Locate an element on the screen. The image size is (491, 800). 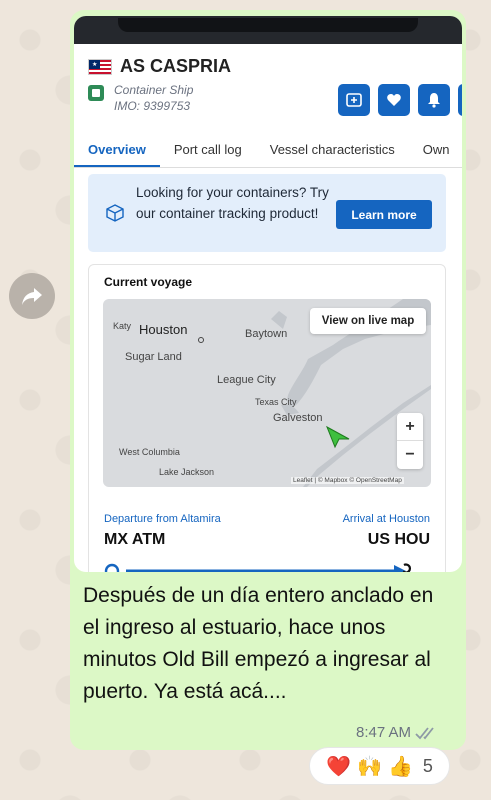
message-time: 8:47 AM is located at coordinates (384, 732).